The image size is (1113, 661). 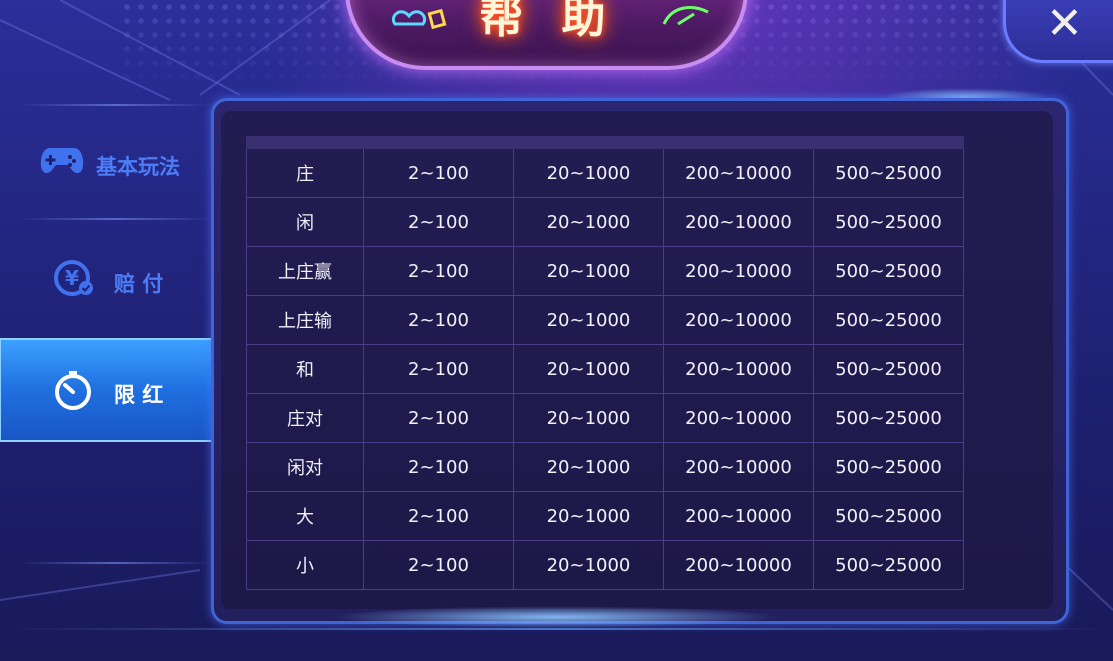 I want to click on bet-type-cell: 庄, so click(x=305, y=173).